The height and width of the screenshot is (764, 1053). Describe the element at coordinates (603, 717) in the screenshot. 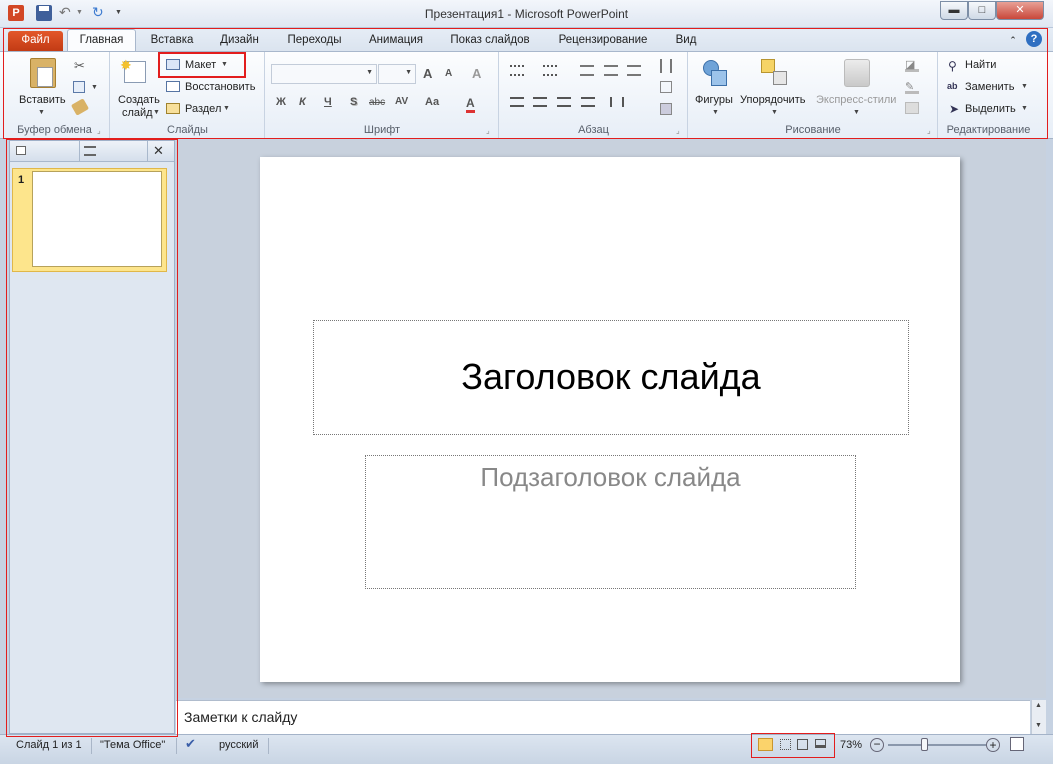

I see `notes-pane: Заметки к слайду` at that location.